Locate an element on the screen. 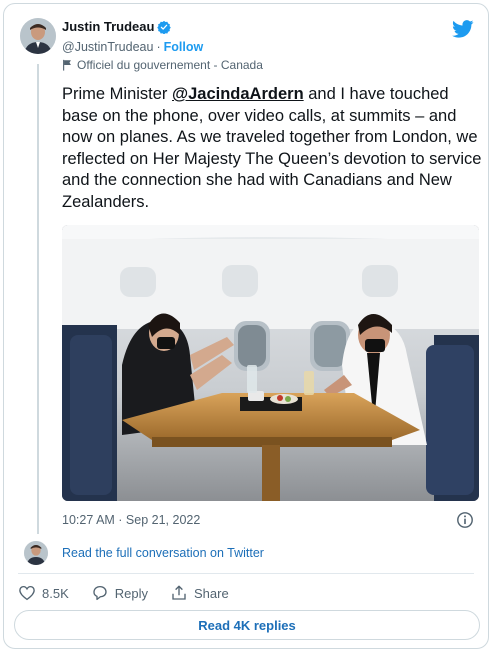  government-label: Officiel du gouvernement - Canada is located at coordinates (162, 65).